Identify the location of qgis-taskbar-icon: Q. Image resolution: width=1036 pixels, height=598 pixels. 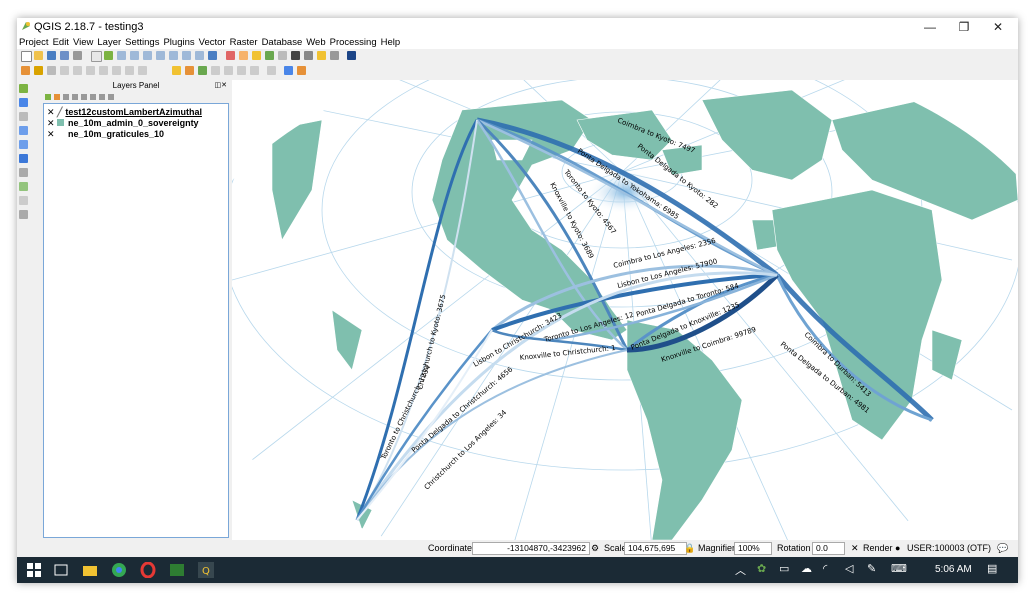
(206, 570).